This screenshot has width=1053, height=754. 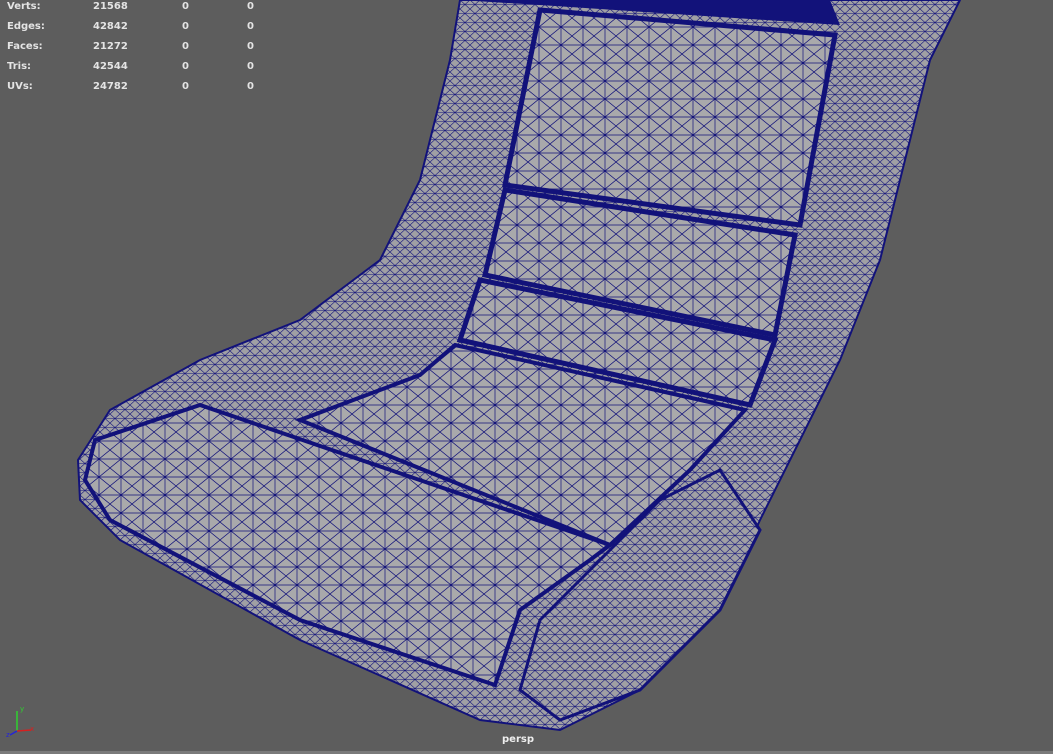 What do you see at coordinates (8, 735) in the screenshot?
I see `axis-z-label: z` at bounding box center [8, 735].